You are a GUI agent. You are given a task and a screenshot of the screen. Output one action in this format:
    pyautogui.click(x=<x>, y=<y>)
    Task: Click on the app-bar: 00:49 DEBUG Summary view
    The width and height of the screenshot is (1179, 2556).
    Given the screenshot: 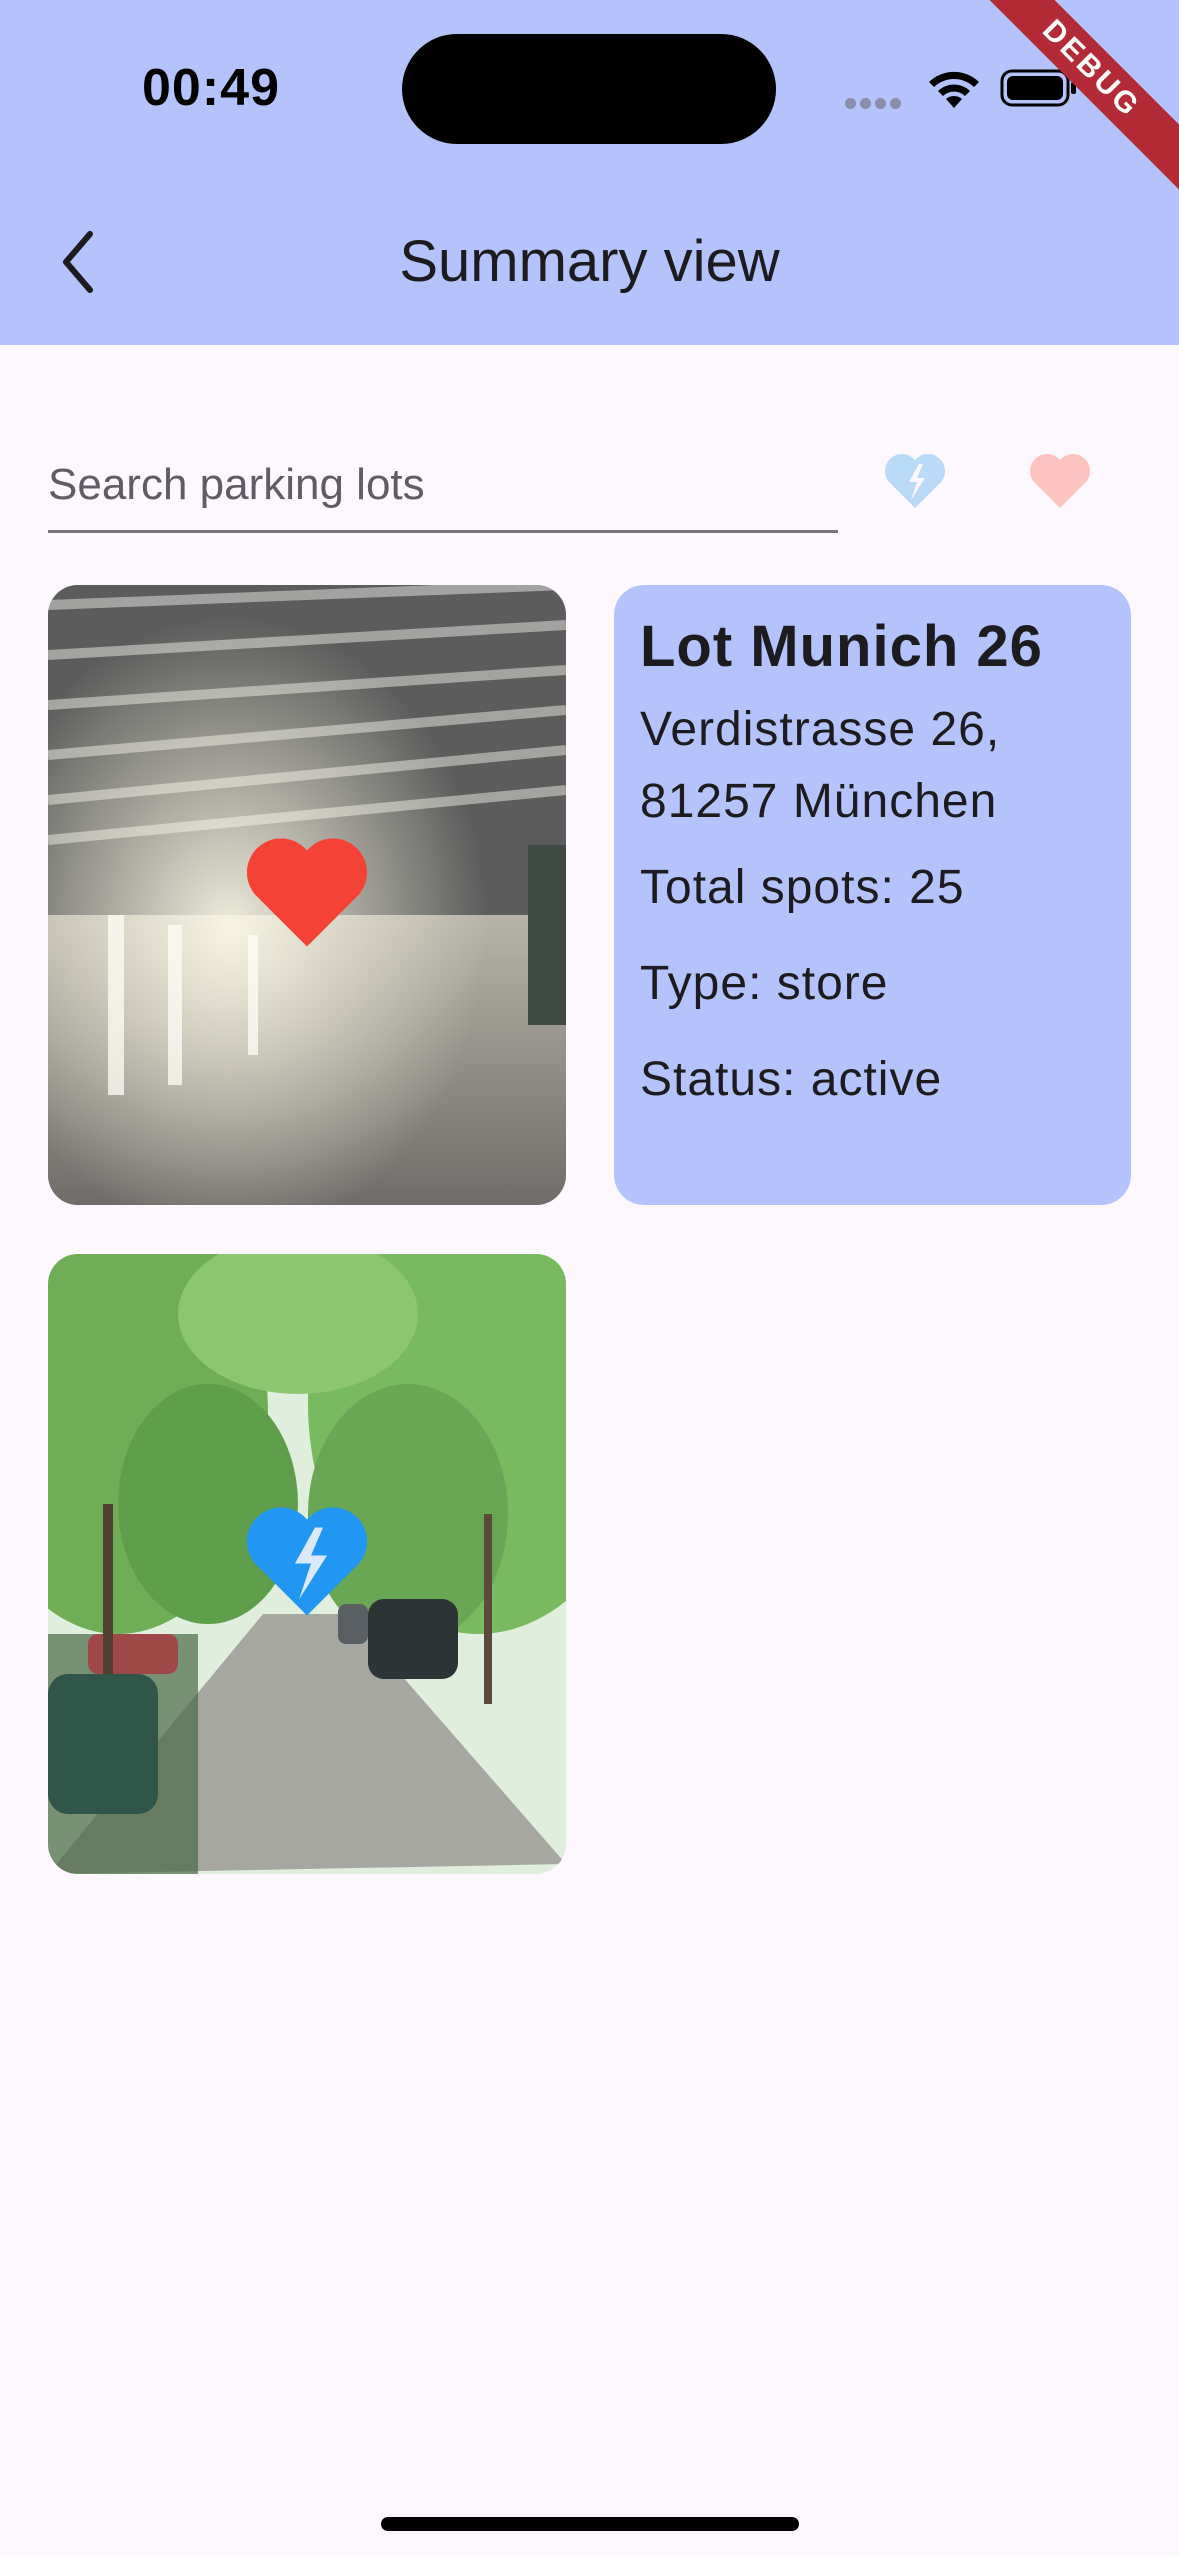 What is the action you would take?
    pyautogui.click(x=589, y=172)
    